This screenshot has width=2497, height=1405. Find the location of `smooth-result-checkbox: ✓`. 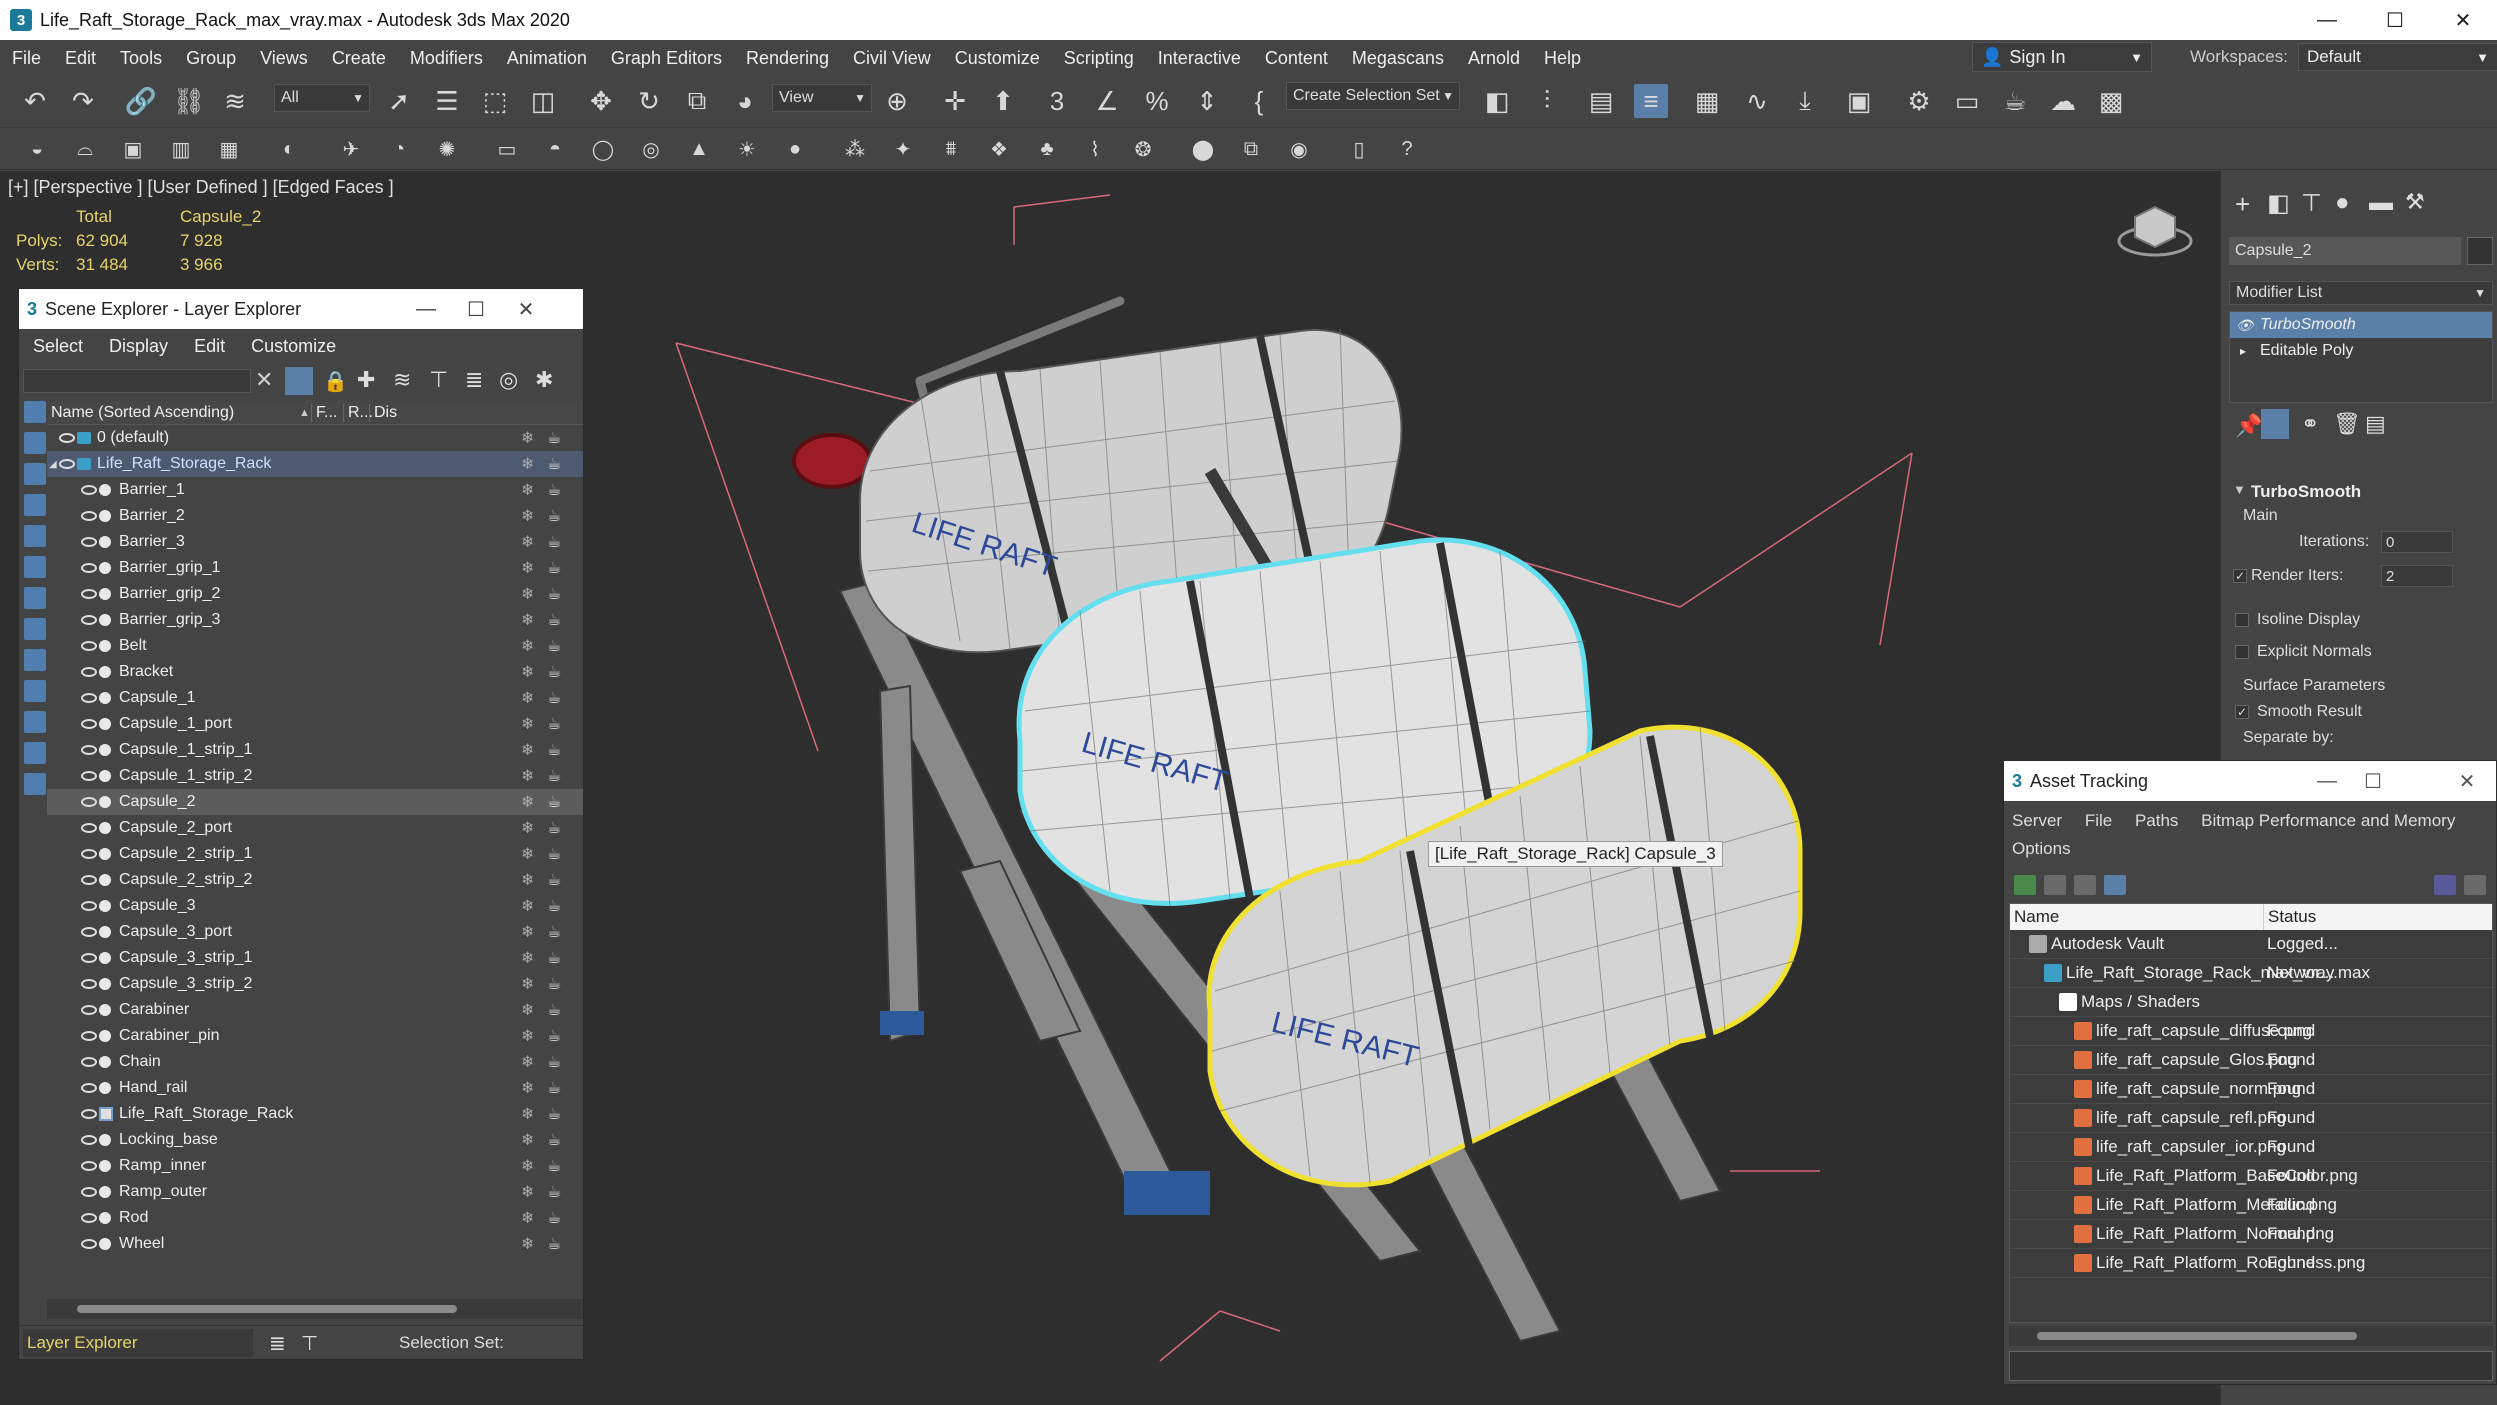

smooth-result-checkbox: ✓ is located at coordinates (2242, 712).